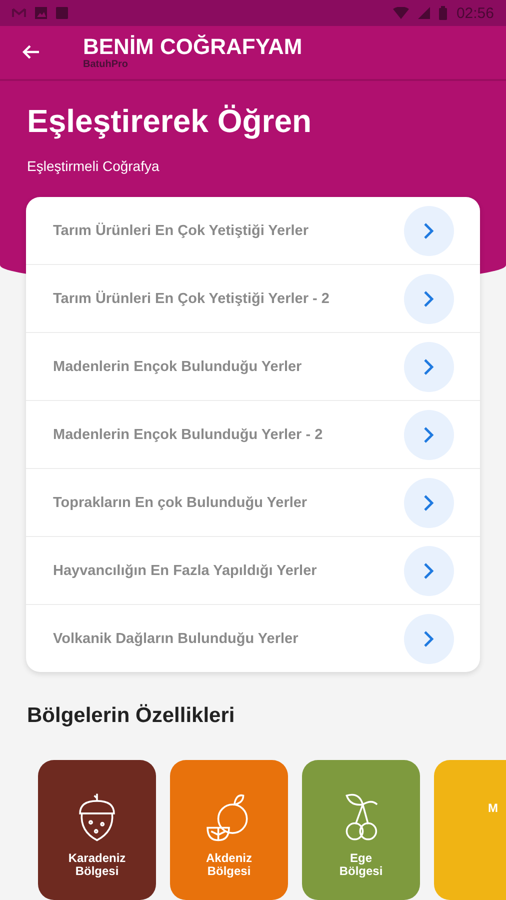  I want to click on topic-item: Volkanik Dağların Bulunduğu Yerler, so click(253, 638).